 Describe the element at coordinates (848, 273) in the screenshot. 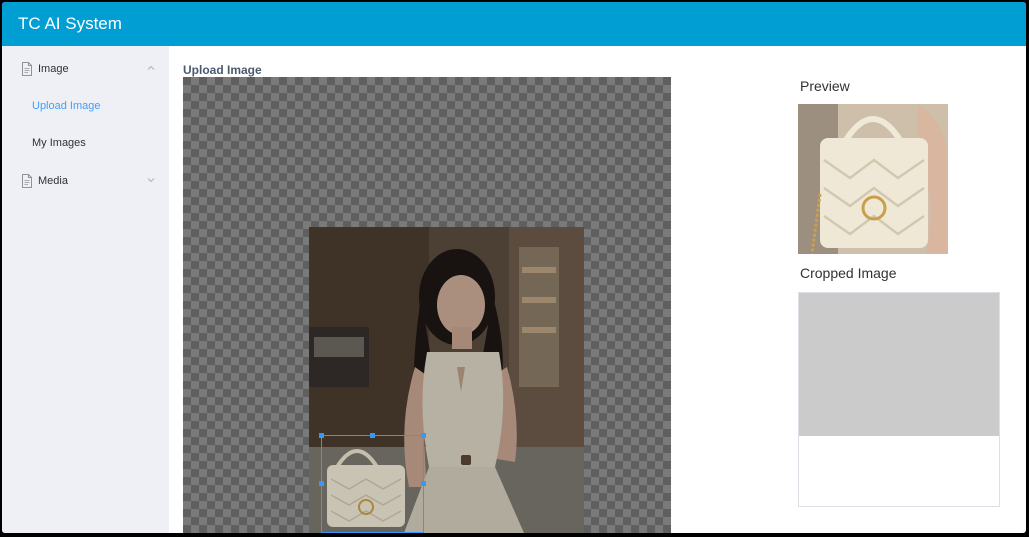

I see `cropped-image-label: Cropped Image` at that location.